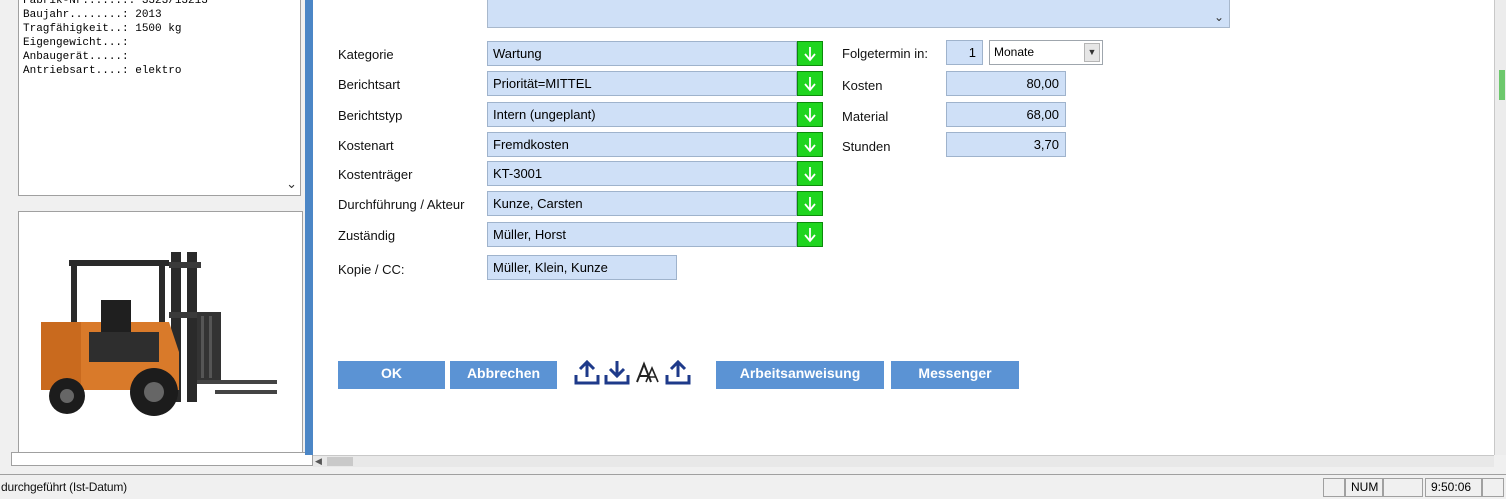 This screenshot has height=499, width=1506. I want to click on kostenart-dropdown-button, so click(810, 144).